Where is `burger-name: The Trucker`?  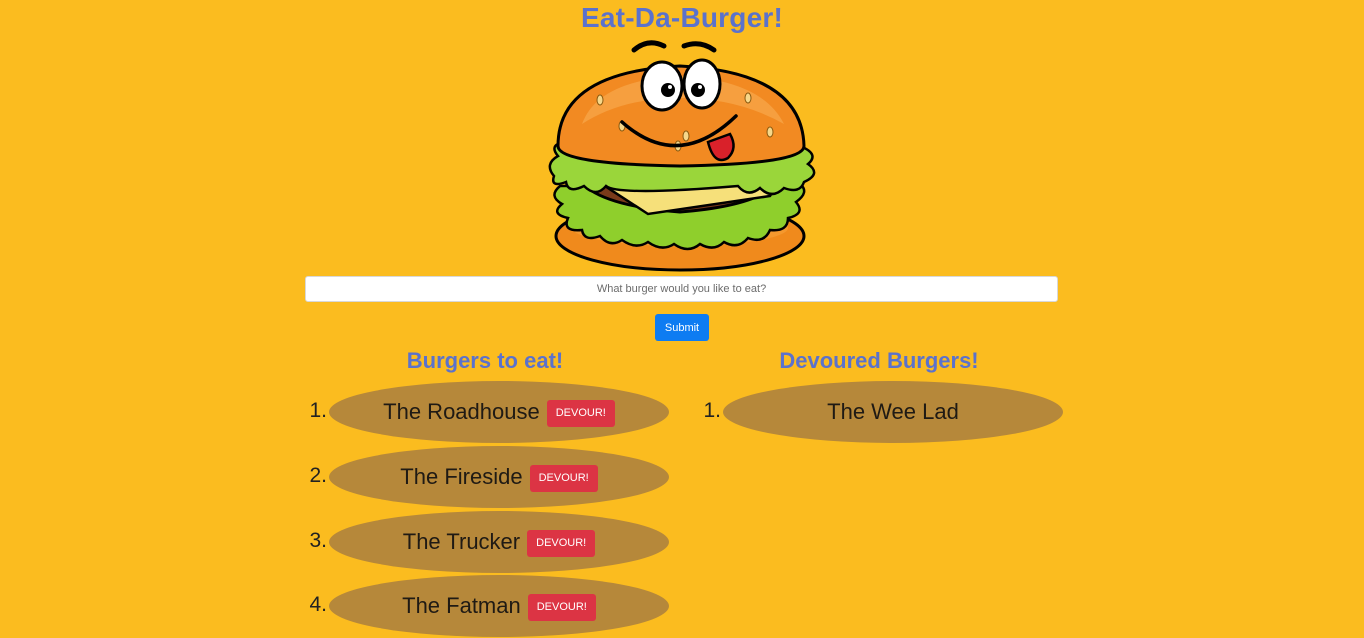
burger-name: The Trucker is located at coordinates (461, 541).